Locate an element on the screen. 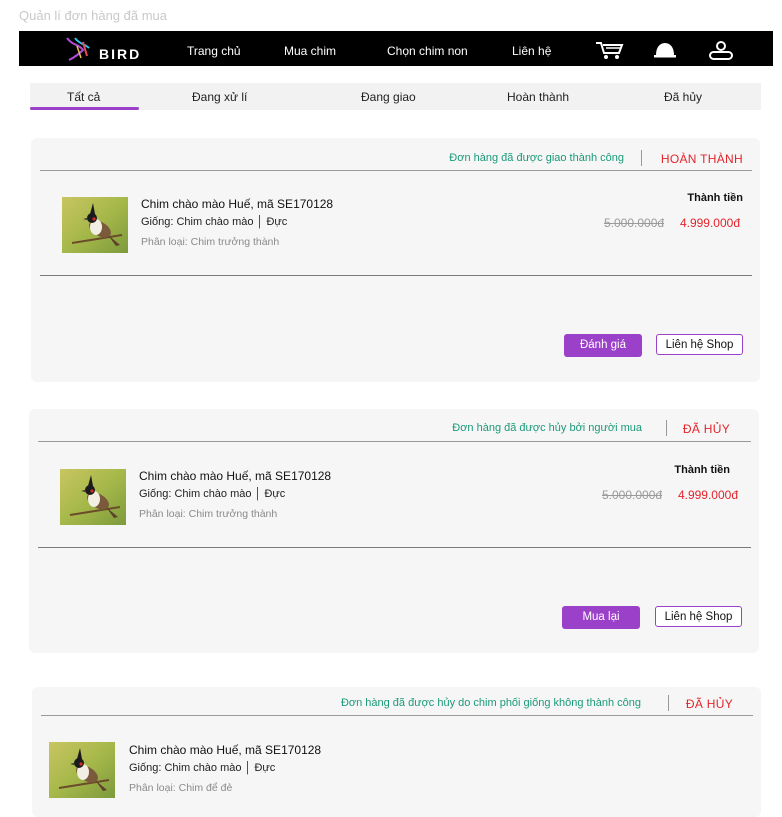 The height and width of the screenshot is (817, 782). cart-icon is located at coordinates (609, 50).